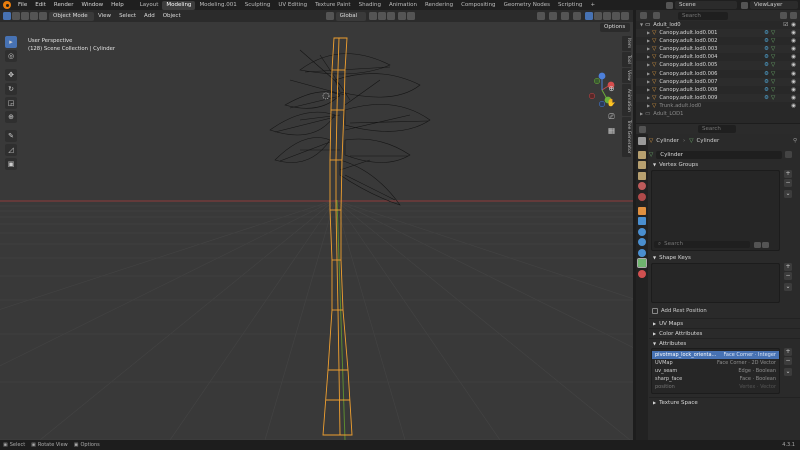  Describe the element at coordinates (788, 352) in the screenshot. I see `add-attribute-button: +` at that location.